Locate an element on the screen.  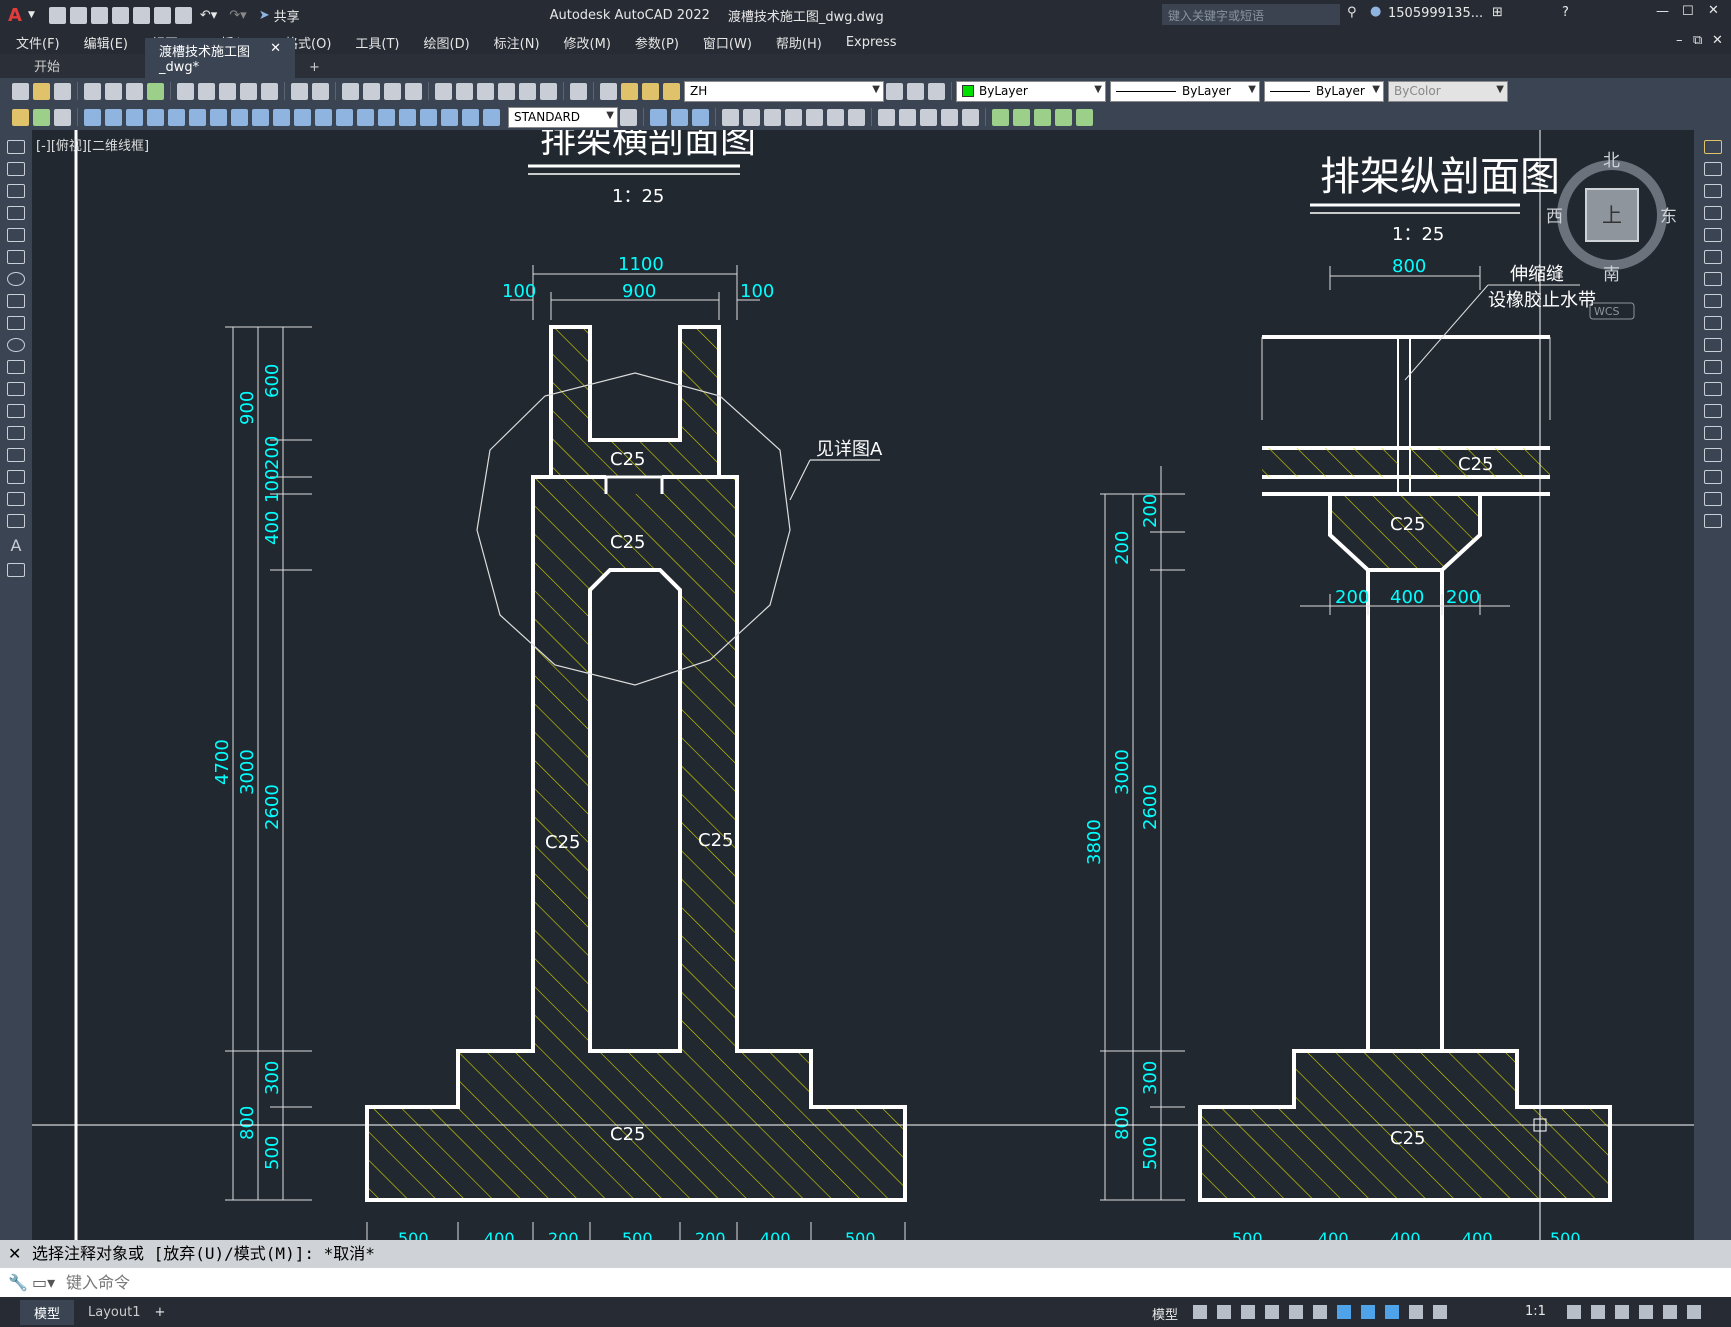
copy-object-icon is located at coordinates (1712, 169).